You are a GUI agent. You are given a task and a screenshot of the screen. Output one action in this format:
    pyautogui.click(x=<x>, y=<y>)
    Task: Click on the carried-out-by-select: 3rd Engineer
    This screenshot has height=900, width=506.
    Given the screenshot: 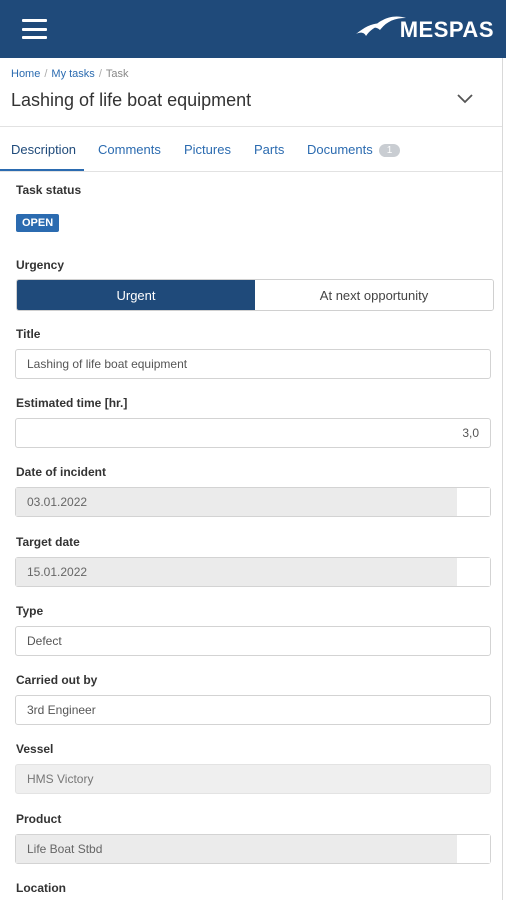 What is the action you would take?
    pyautogui.click(x=253, y=710)
    